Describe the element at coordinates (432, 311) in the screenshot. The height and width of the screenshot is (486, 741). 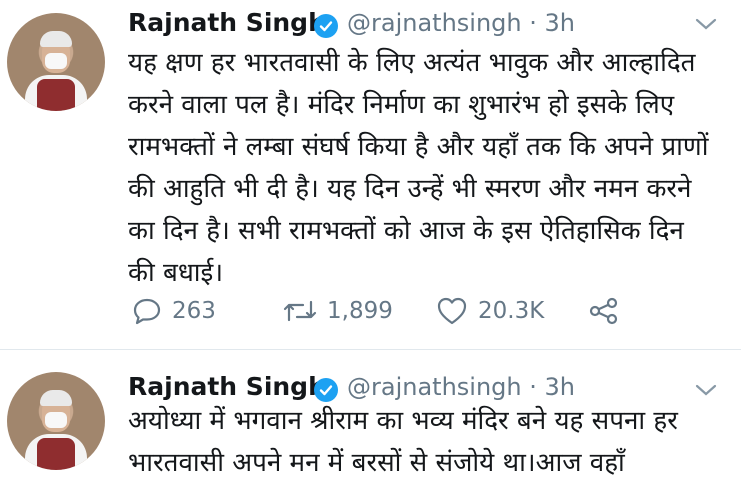
I see `tweet-actions: 263 1,899 20.3K` at that location.